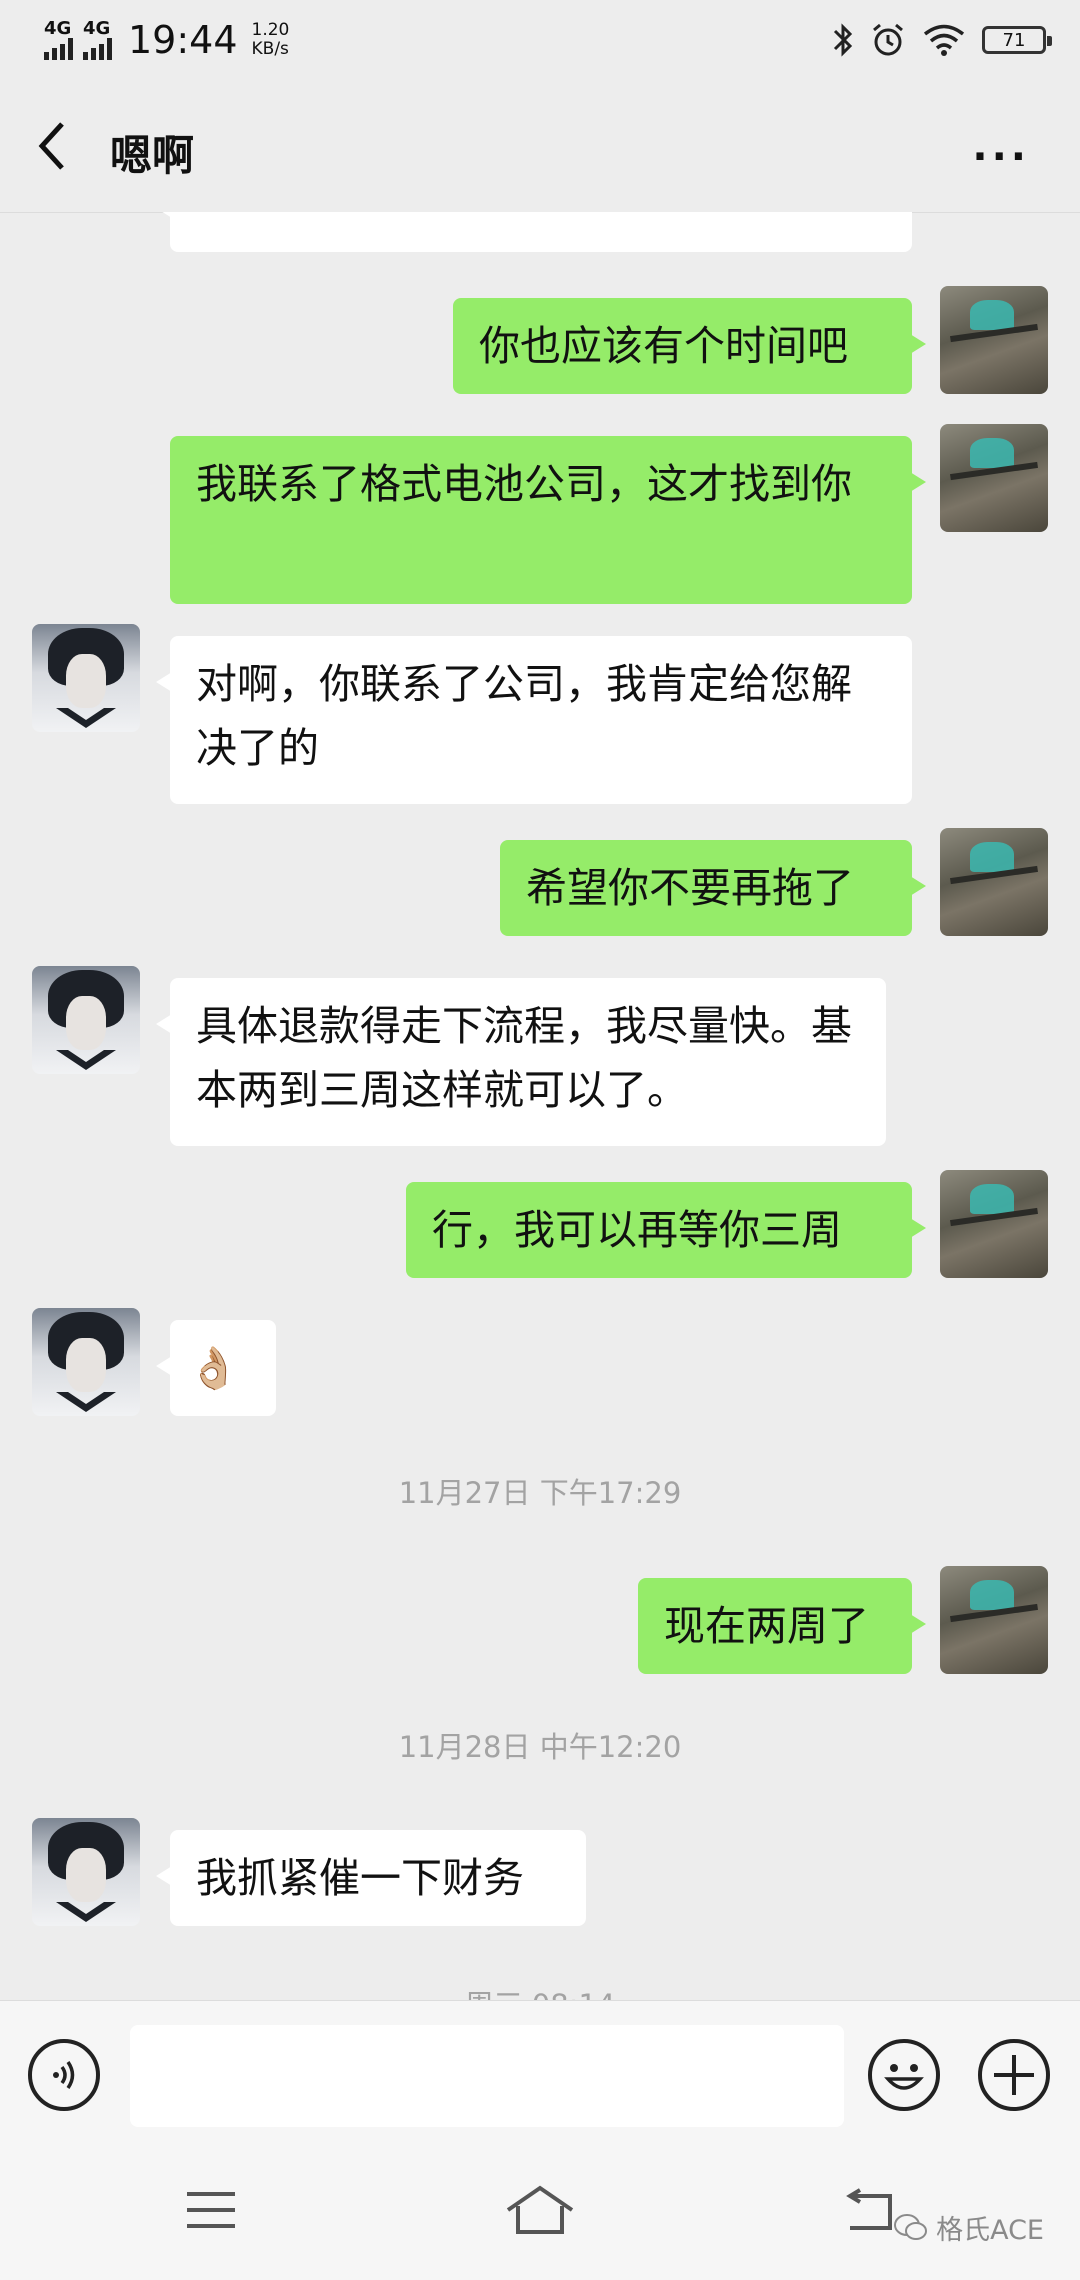 The image size is (1080, 2280). I want to click on home-icon, so click(540, 2210).